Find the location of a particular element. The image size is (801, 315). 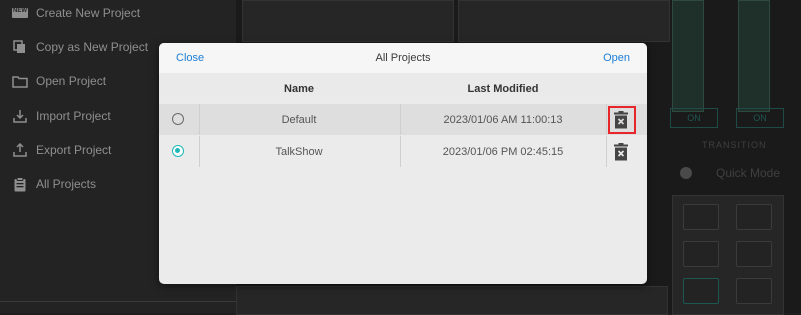

background-toggle is located at coordinates (686, 173).